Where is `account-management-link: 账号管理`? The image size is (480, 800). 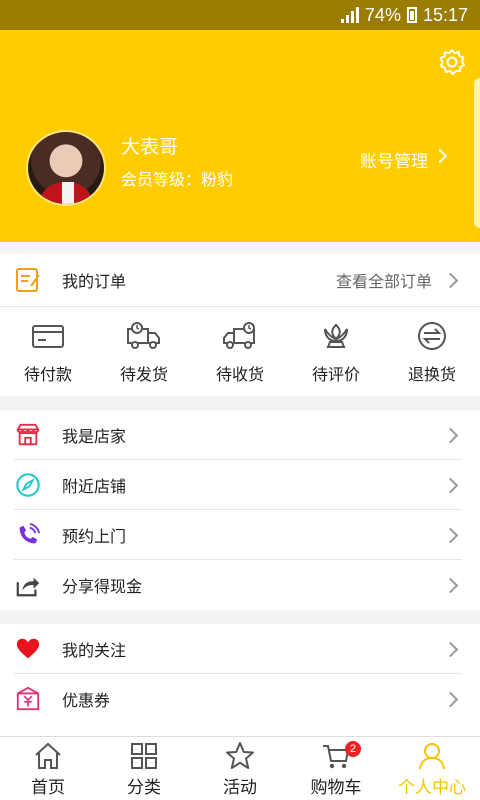 account-management-link: 账号管理 is located at coordinates (394, 159).